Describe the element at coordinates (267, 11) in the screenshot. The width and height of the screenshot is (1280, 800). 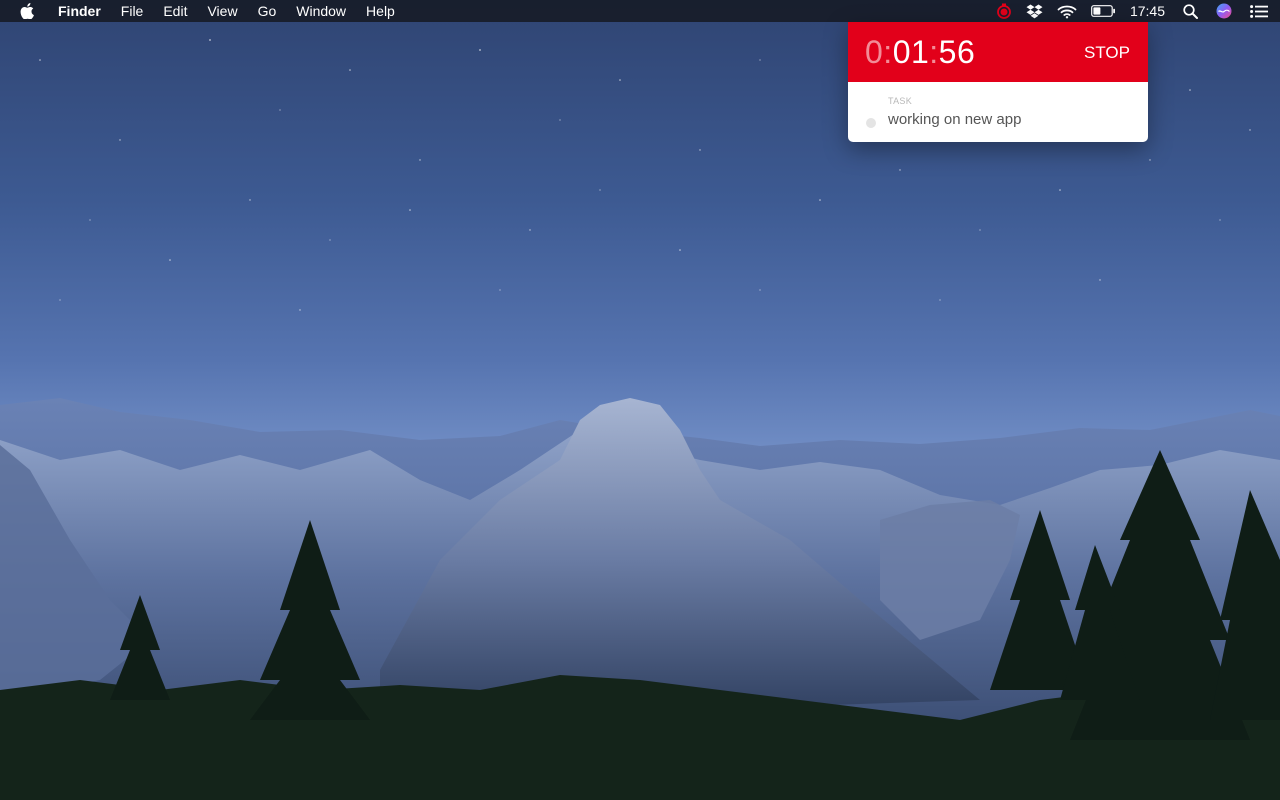
I see `menu-go: Go` at that location.